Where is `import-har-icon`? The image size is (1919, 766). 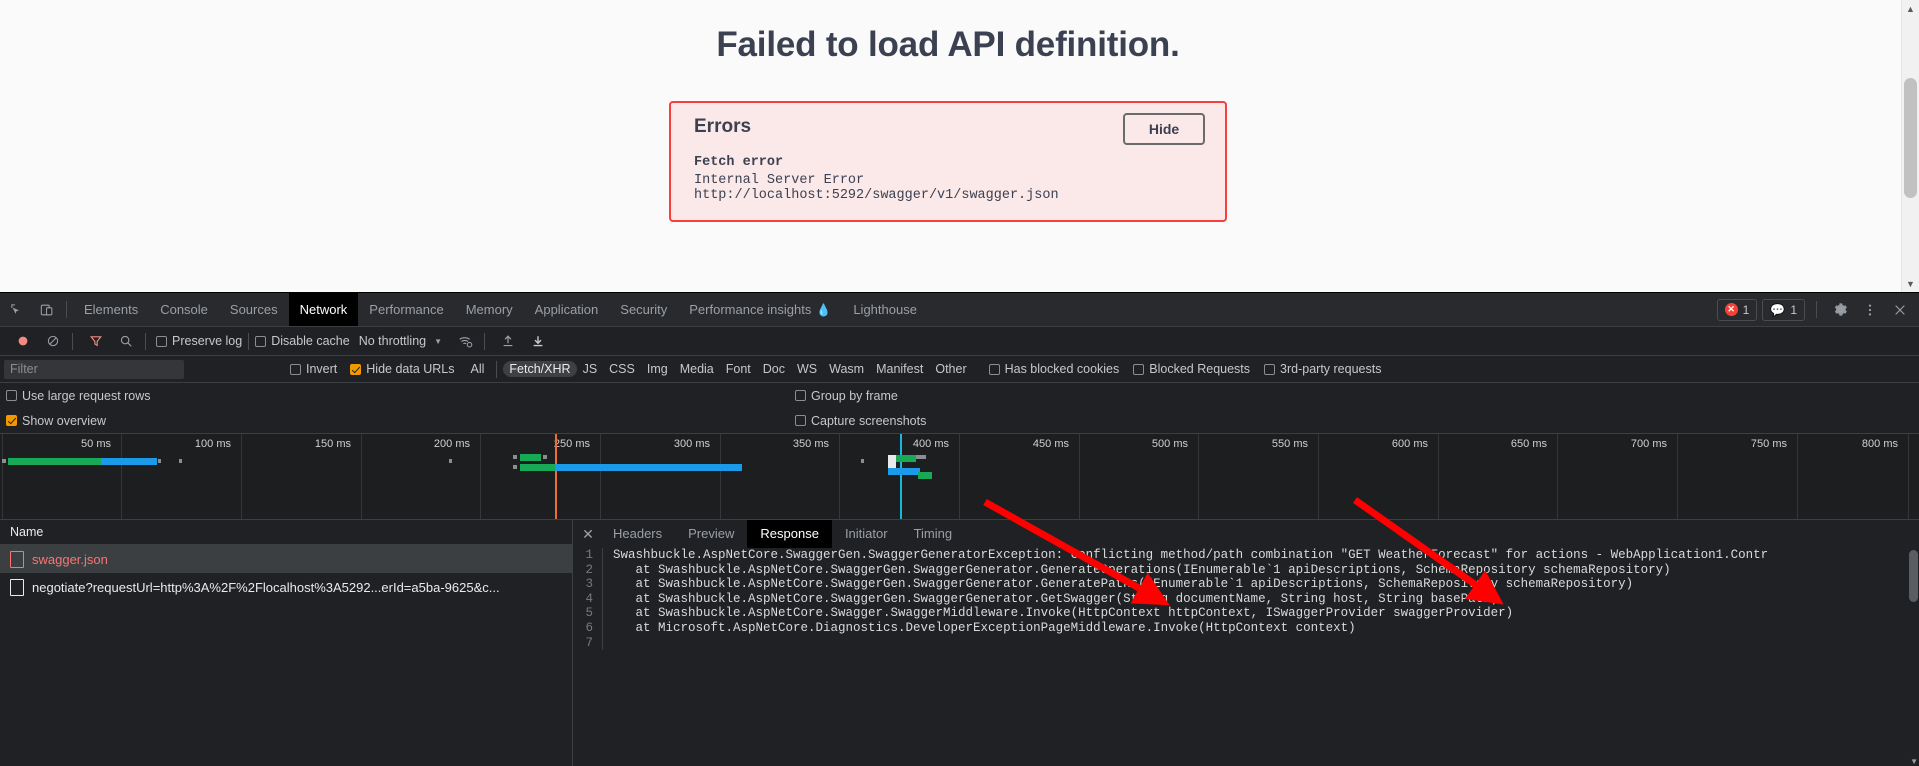 import-har-icon is located at coordinates (508, 341).